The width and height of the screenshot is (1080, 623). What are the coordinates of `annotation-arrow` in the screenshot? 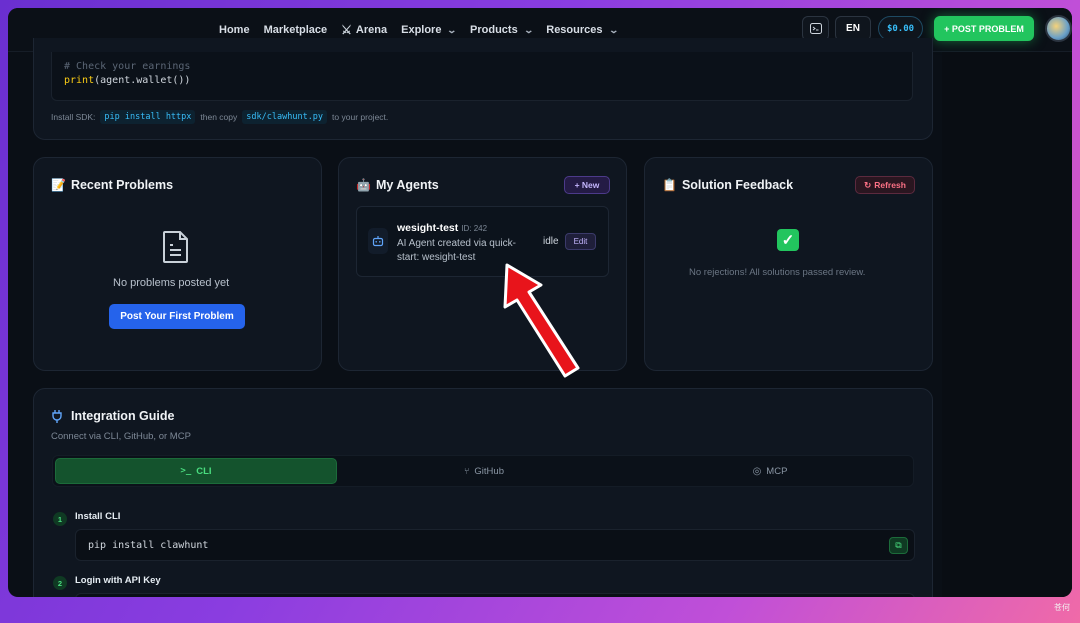 It's located at (541, 320).